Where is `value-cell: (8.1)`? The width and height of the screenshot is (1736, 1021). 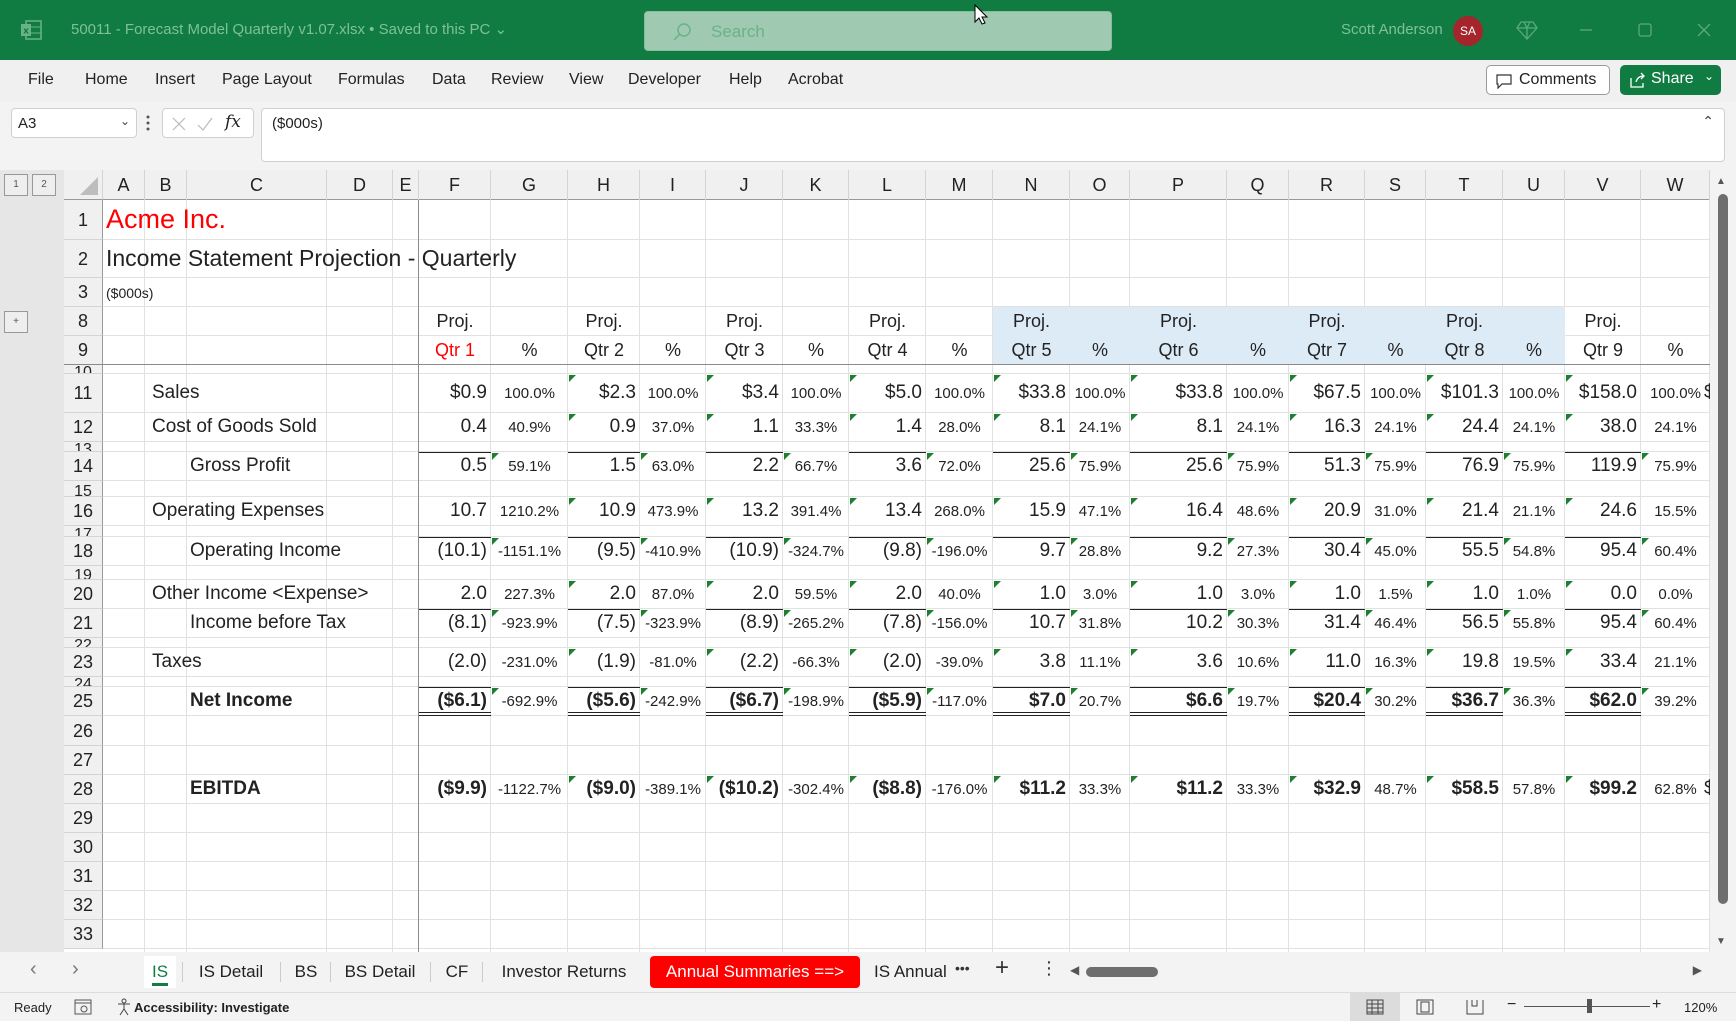 value-cell: (8.1) is located at coordinates (453, 623).